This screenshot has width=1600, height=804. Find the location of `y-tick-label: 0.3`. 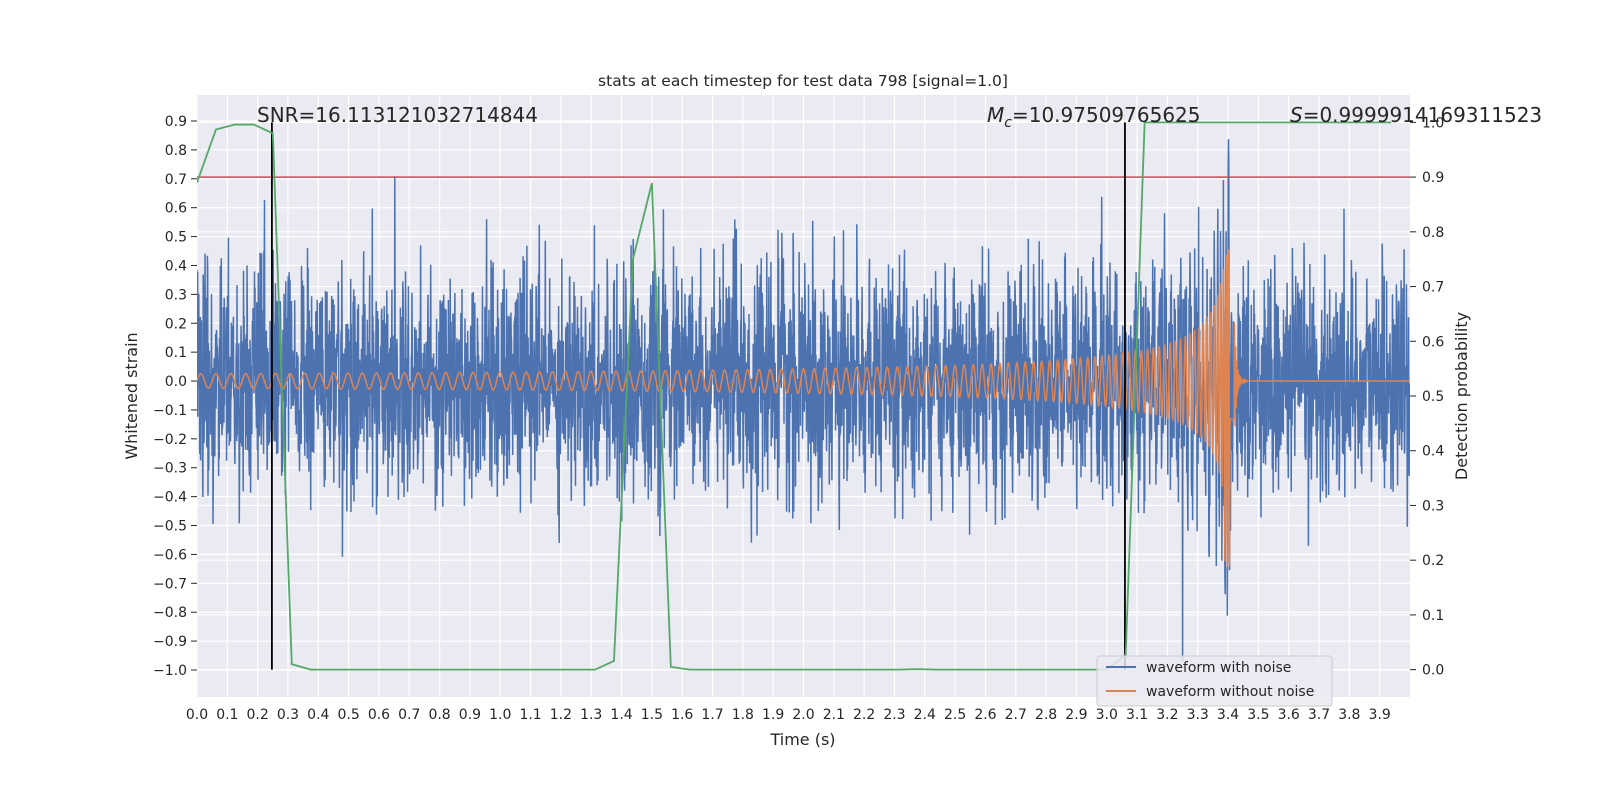

y-tick-label: 0.3 is located at coordinates (176, 295).